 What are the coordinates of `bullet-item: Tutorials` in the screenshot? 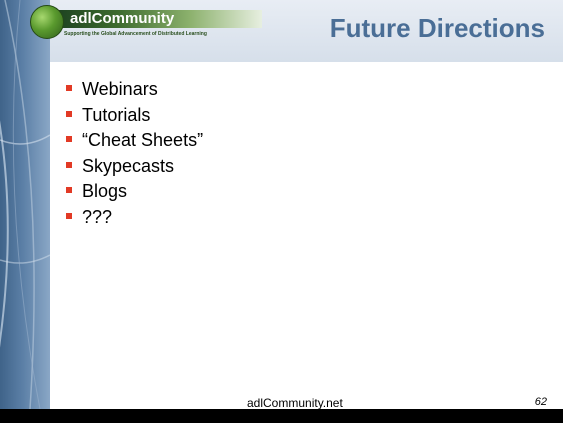 It's located at (134, 117).